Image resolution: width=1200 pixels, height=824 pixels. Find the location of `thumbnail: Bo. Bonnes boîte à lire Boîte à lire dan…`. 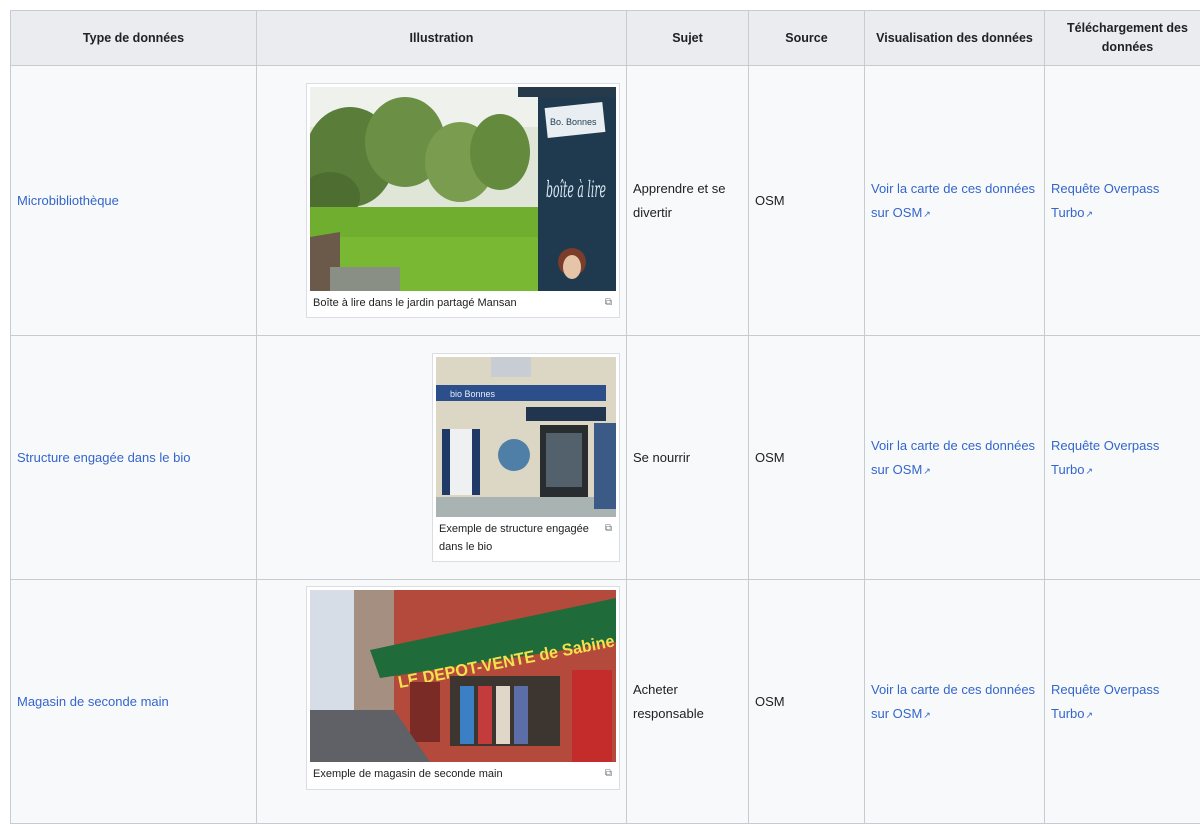

thumbnail: Bo. Bonnes boîte à lire Boîte à lire dan… is located at coordinates (463, 201).